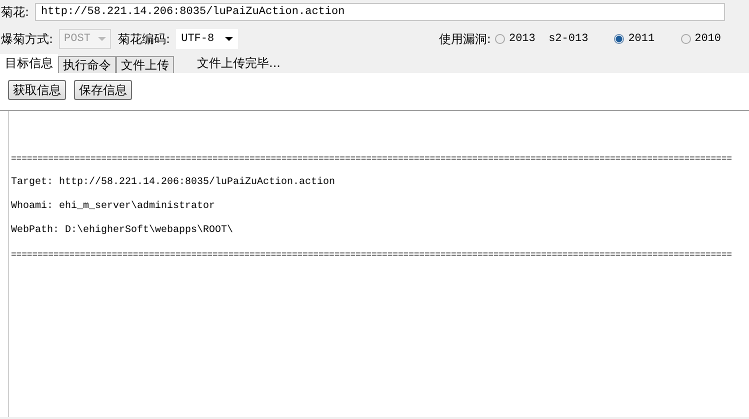 This screenshot has width=749, height=419. I want to click on action-button: 保存信息, so click(103, 90).